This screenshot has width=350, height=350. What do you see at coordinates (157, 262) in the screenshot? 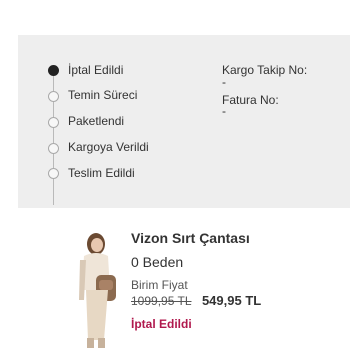
I see `product-size: 0 Beden` at bounding box center [157, 262].